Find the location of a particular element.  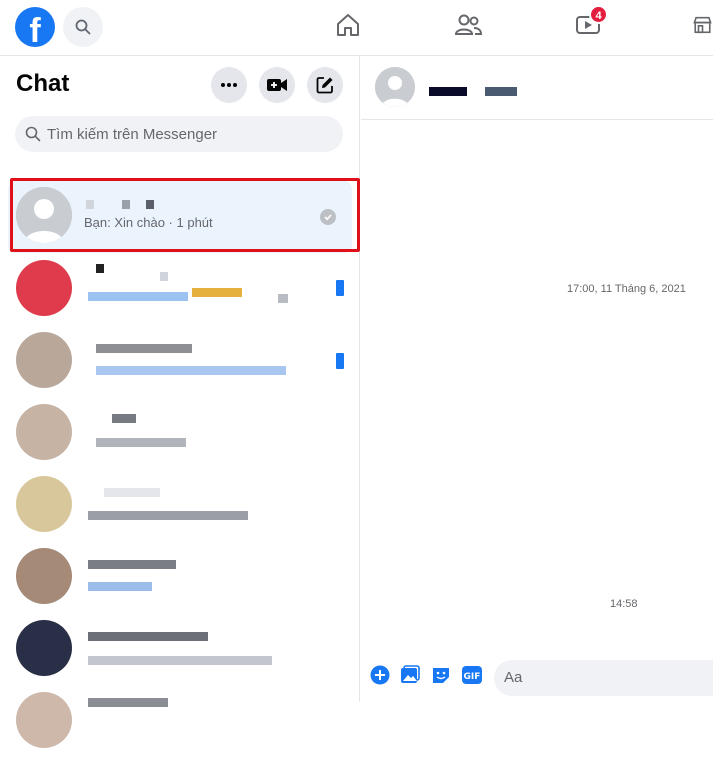

sticker-button is located at coordinates (441, 675).